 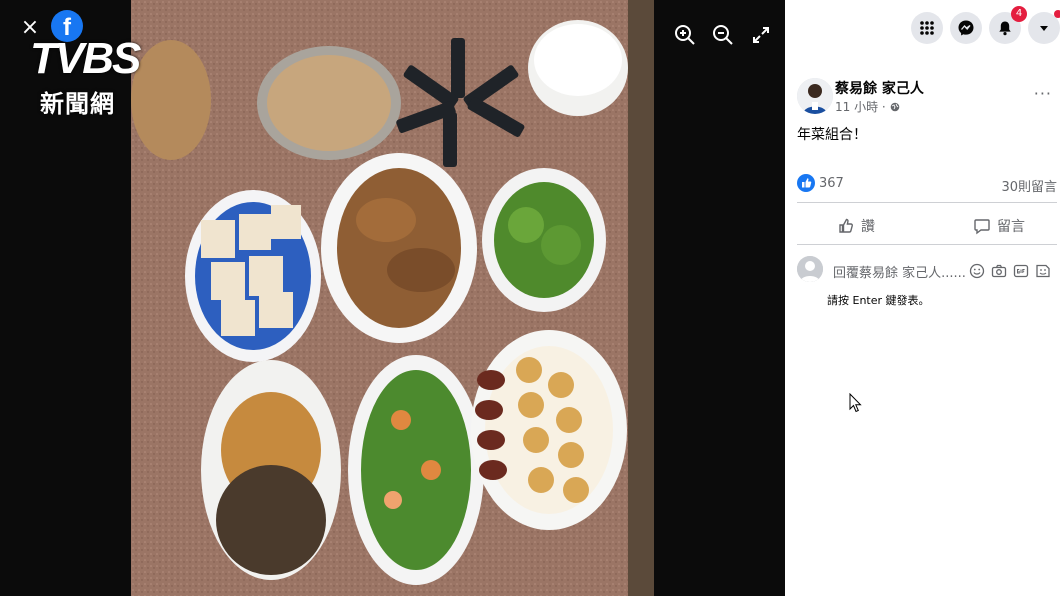 I want to click on globe-icon, so click(x=894, y=107).